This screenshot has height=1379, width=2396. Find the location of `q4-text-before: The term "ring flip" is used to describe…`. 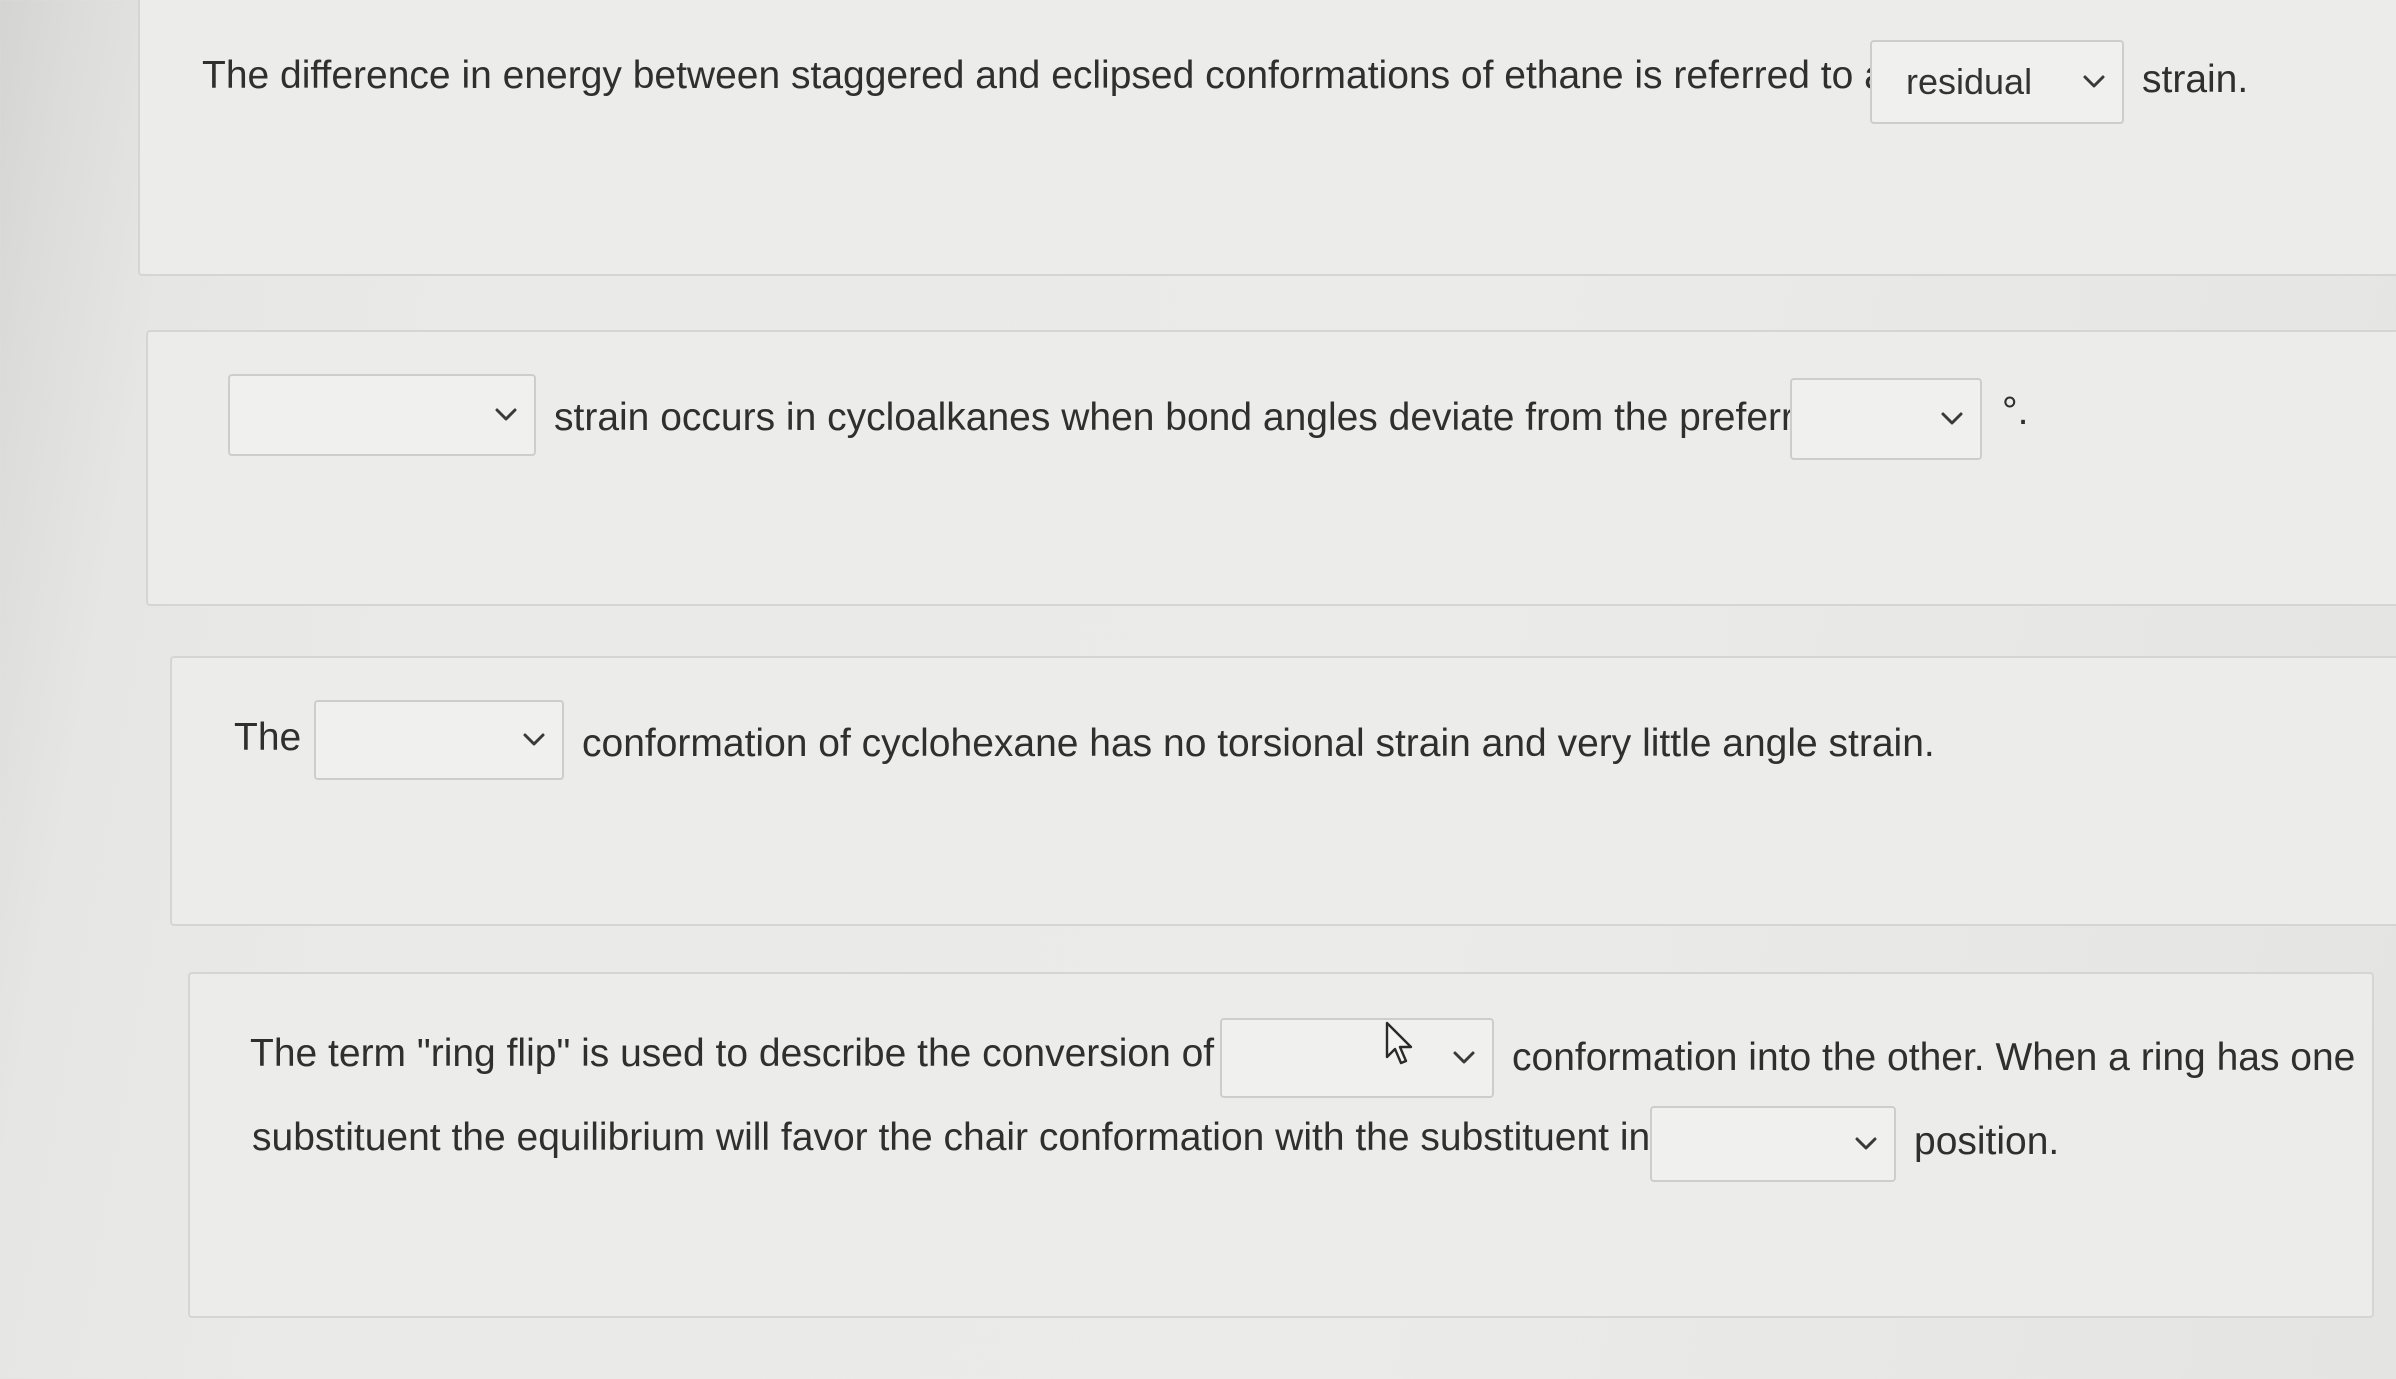

q4-text-before: The term "ring flip" is used to describe… is located at coordinates (770, 1053).